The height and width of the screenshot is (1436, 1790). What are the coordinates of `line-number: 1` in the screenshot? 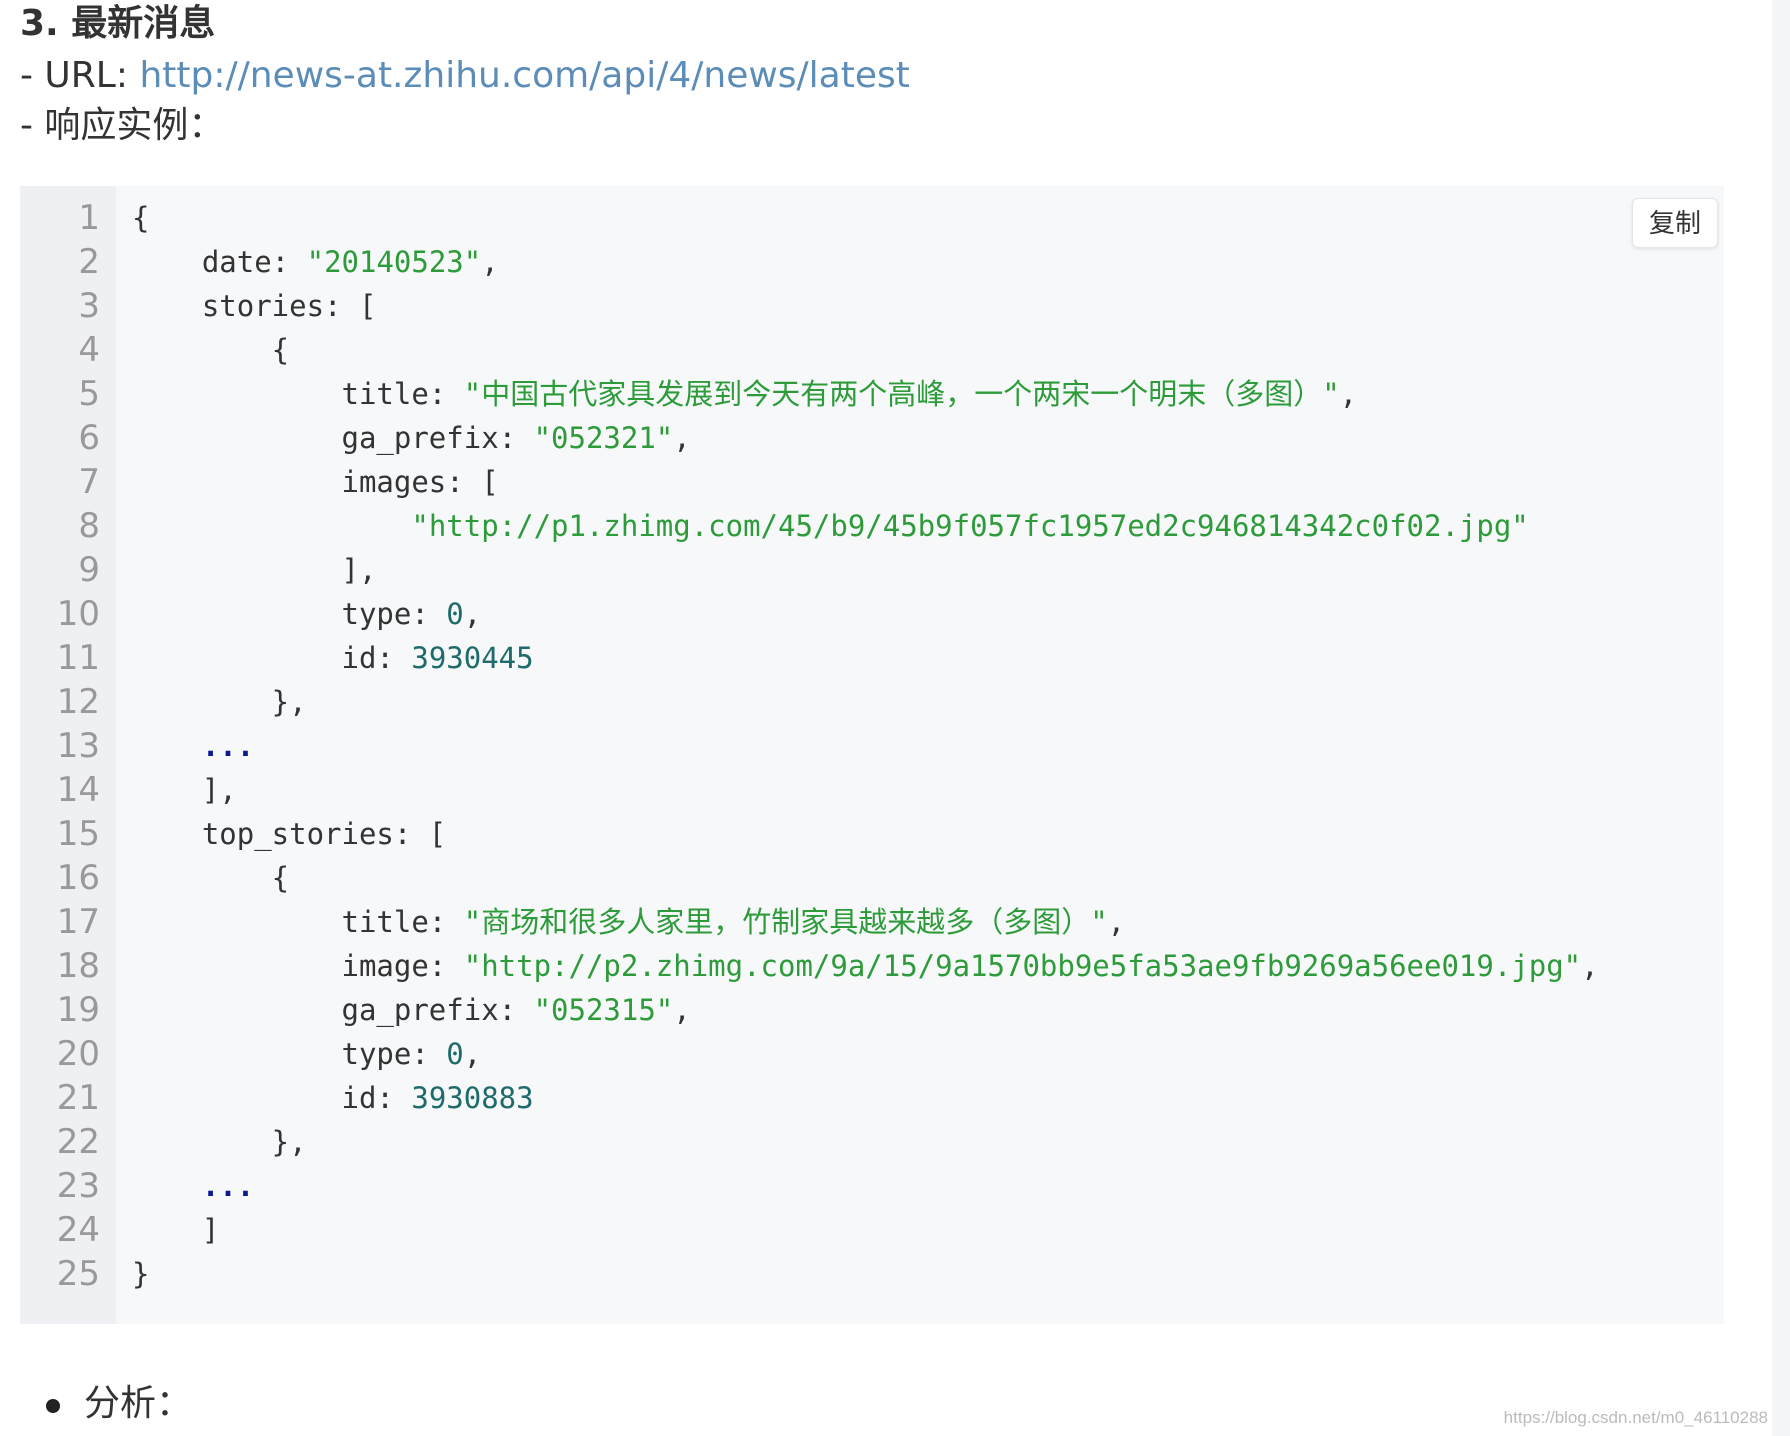 It's located at (89, 218).